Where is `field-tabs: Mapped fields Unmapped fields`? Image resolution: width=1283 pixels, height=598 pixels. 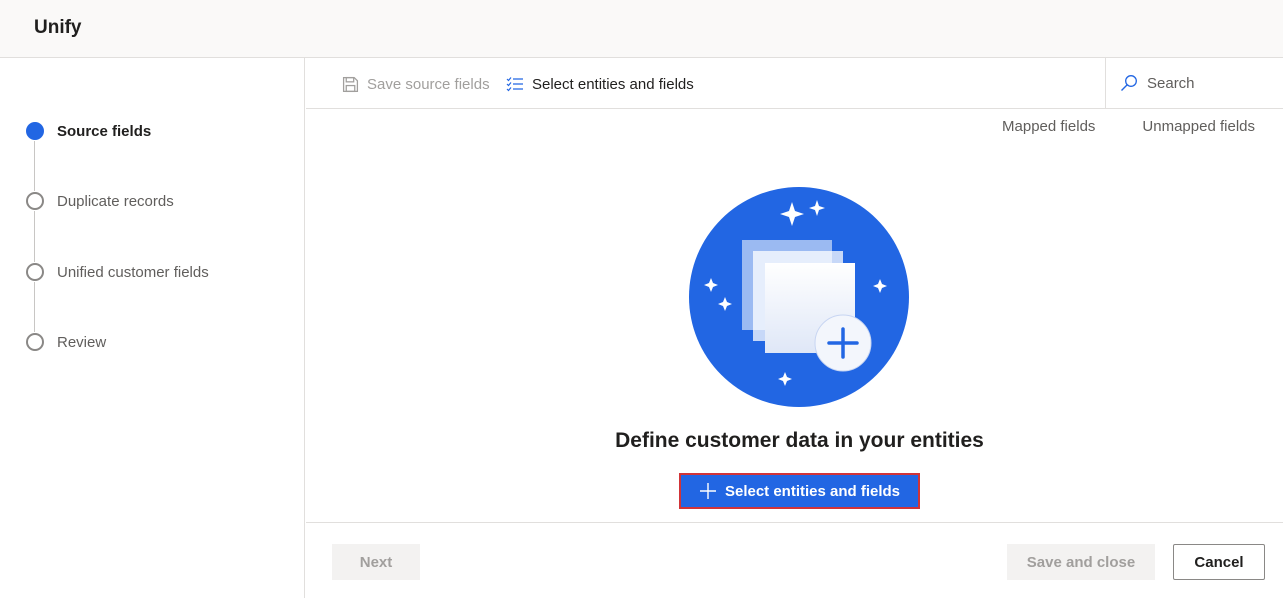 field-tabs: Mapped fields Unmapped fields is located at coordinates (1105, 126).